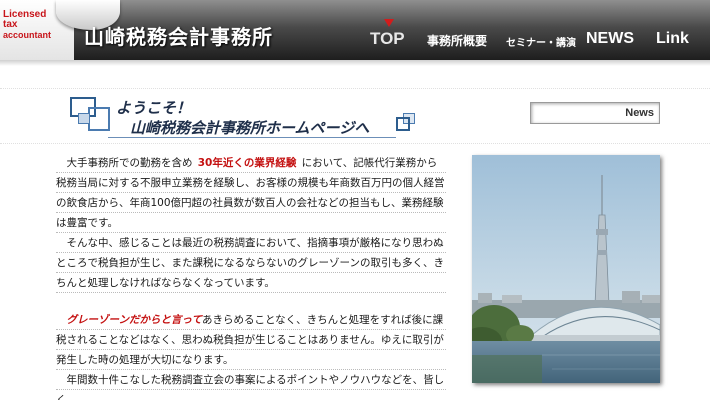  I want to click on nav-seminar: セミナー・講演, so click(541, 44).